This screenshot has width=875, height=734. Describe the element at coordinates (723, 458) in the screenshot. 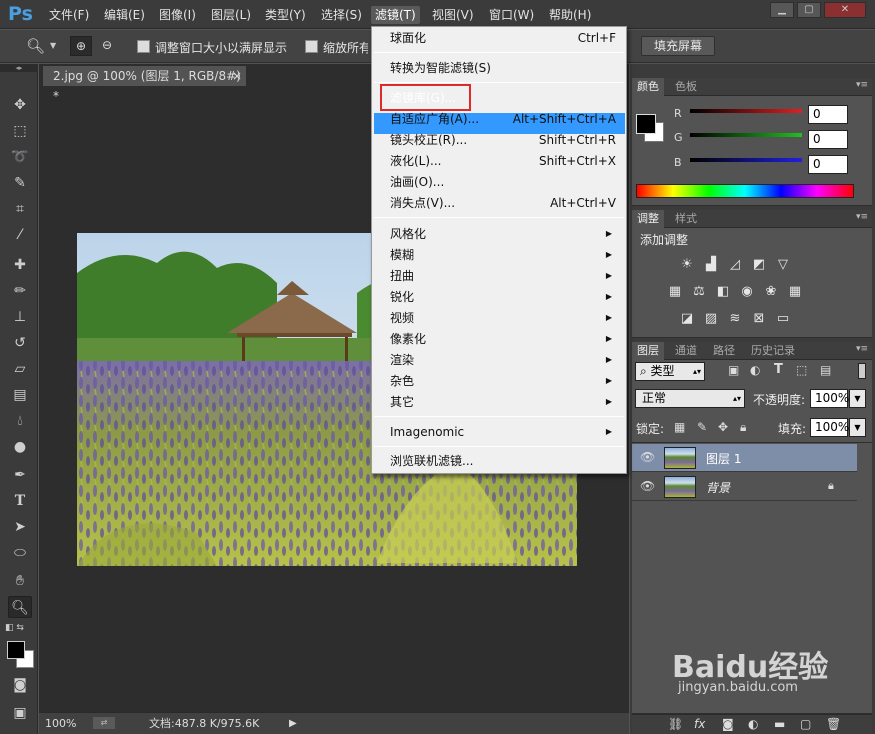

I see `layer-name: 图层 1` at that location.